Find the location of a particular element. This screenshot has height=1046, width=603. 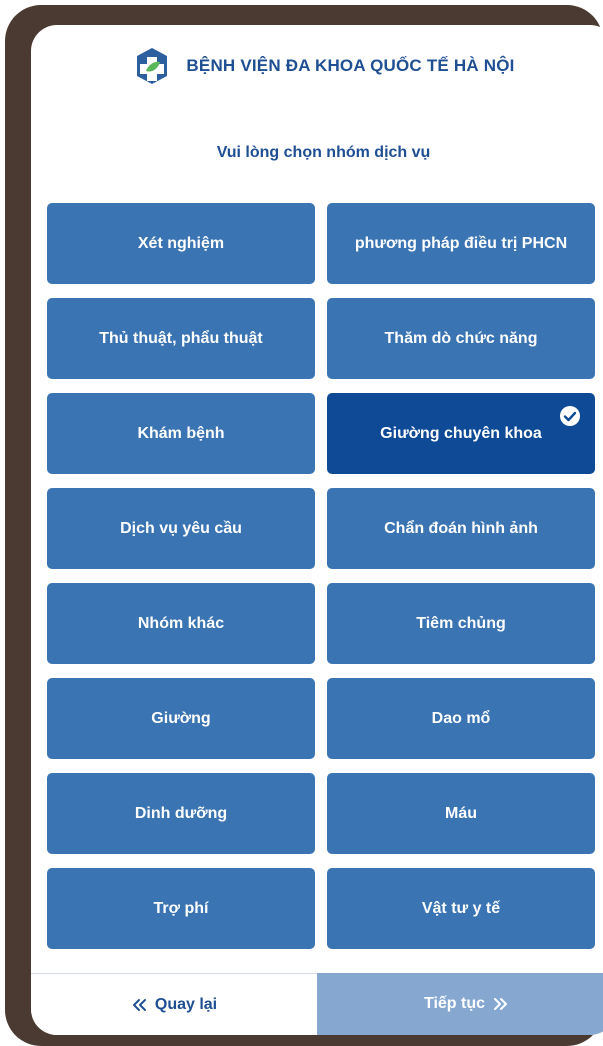

service-button: Chẩn đoán hình ảnh is located at coordinates (461, 528).